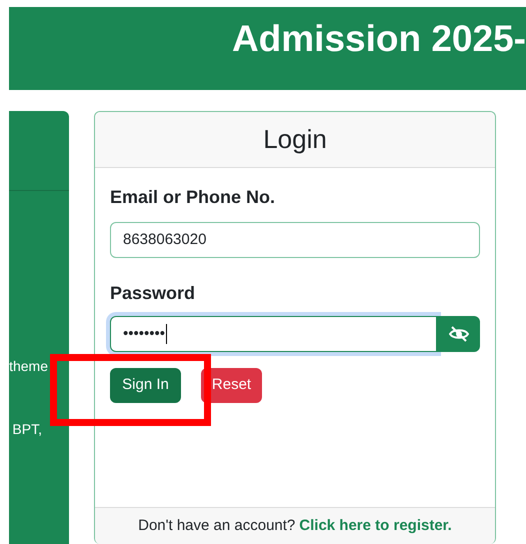 Image resolution: width=526 pixels, height=544 pixels. What do you see at coordinates (217, 526) in the screenshot?
I see `footer-text: Don't have an account?` at bounding box center [217, 526].